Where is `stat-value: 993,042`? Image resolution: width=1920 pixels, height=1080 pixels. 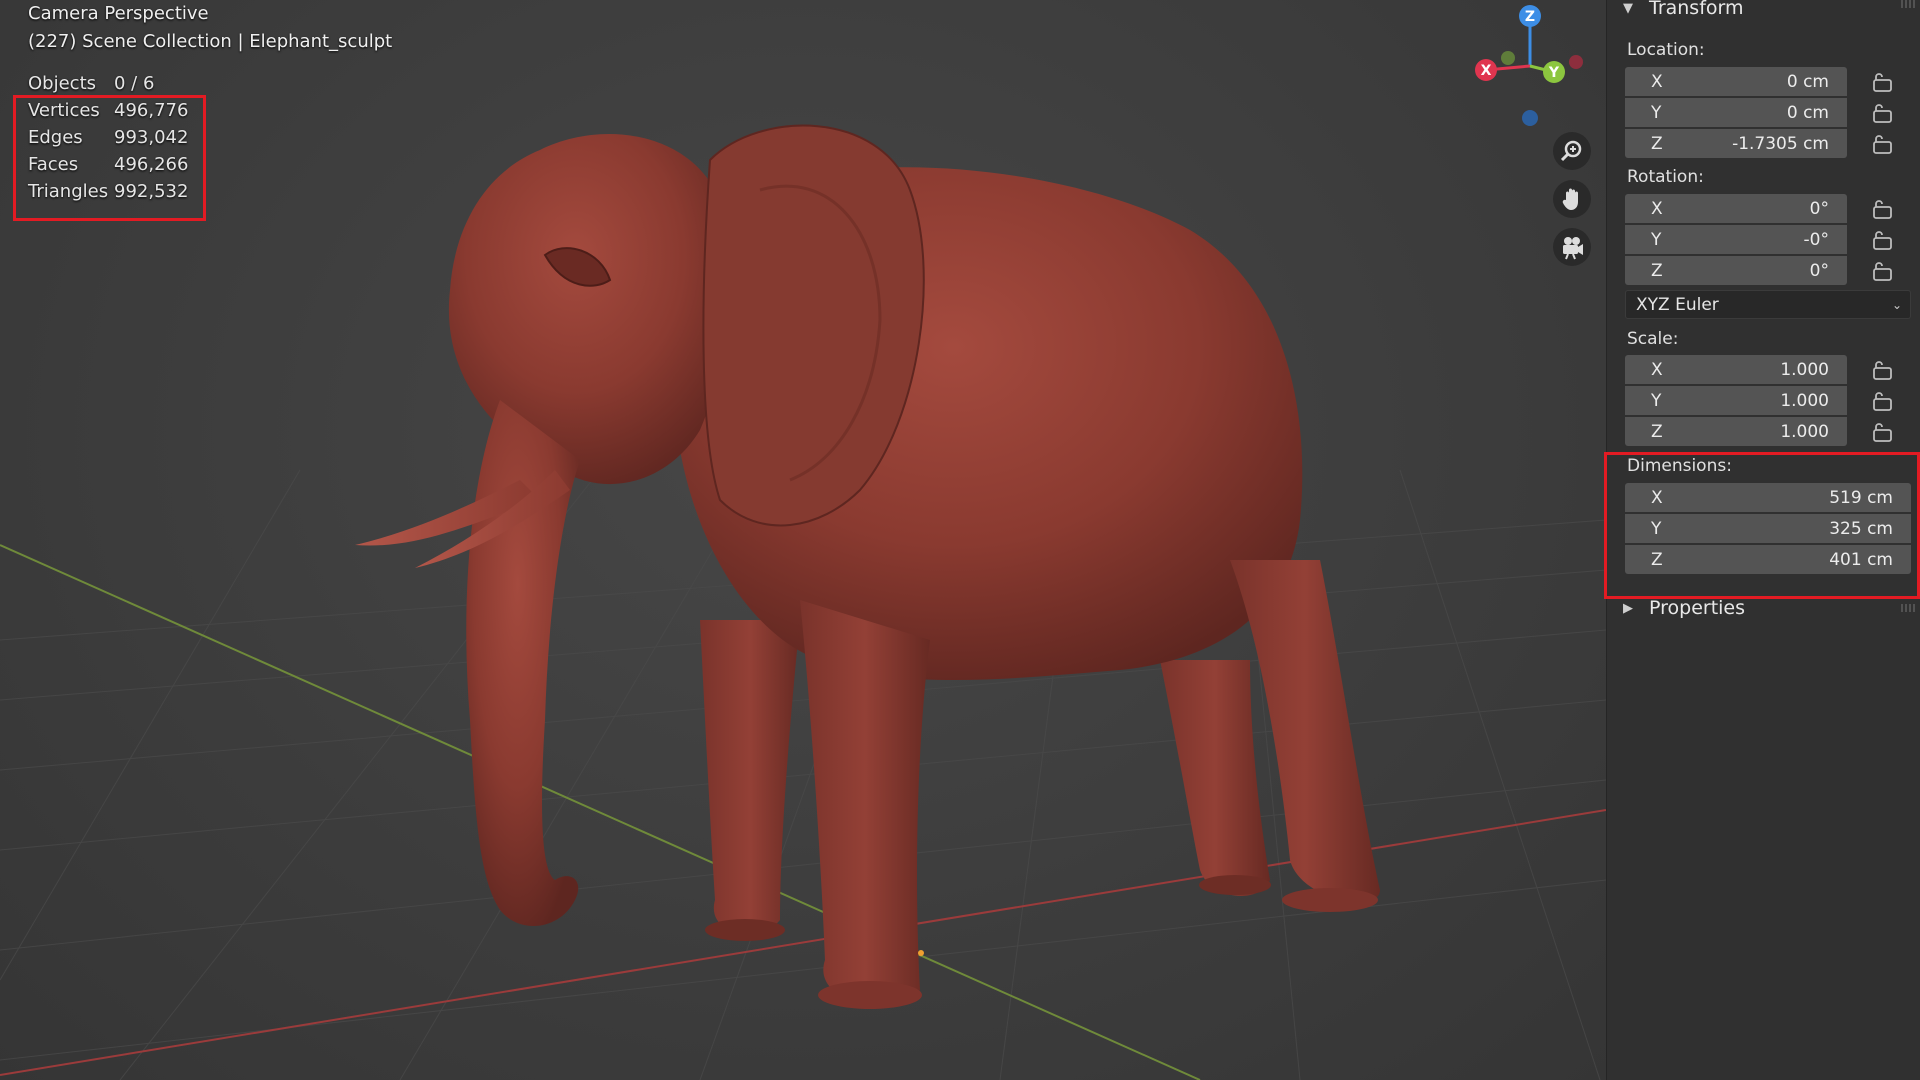 stat-value: 993,042 is located at coordinates (151, 137).